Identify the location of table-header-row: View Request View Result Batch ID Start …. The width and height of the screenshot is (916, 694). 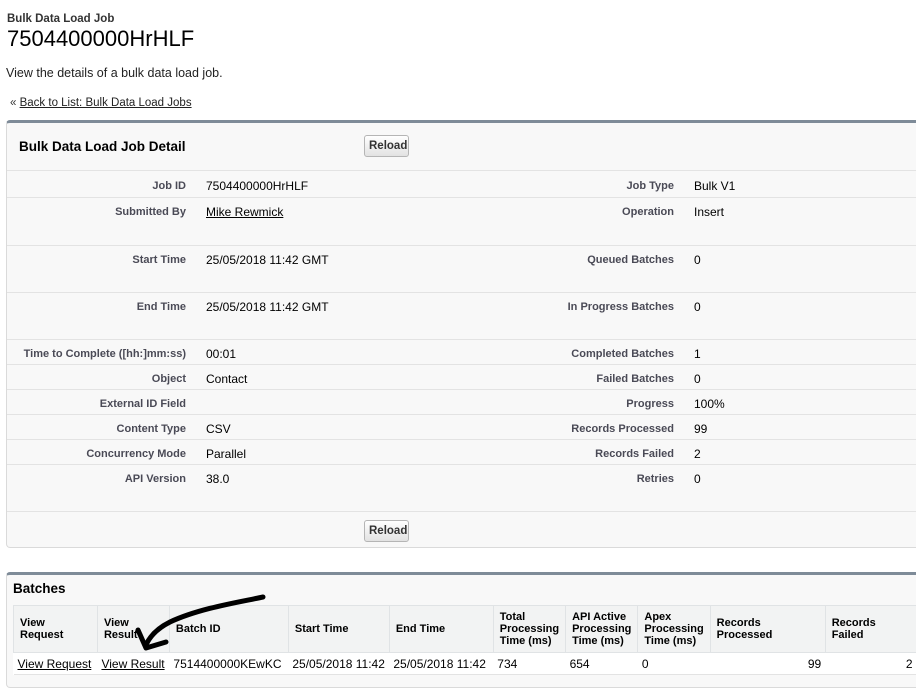
(464, 629).